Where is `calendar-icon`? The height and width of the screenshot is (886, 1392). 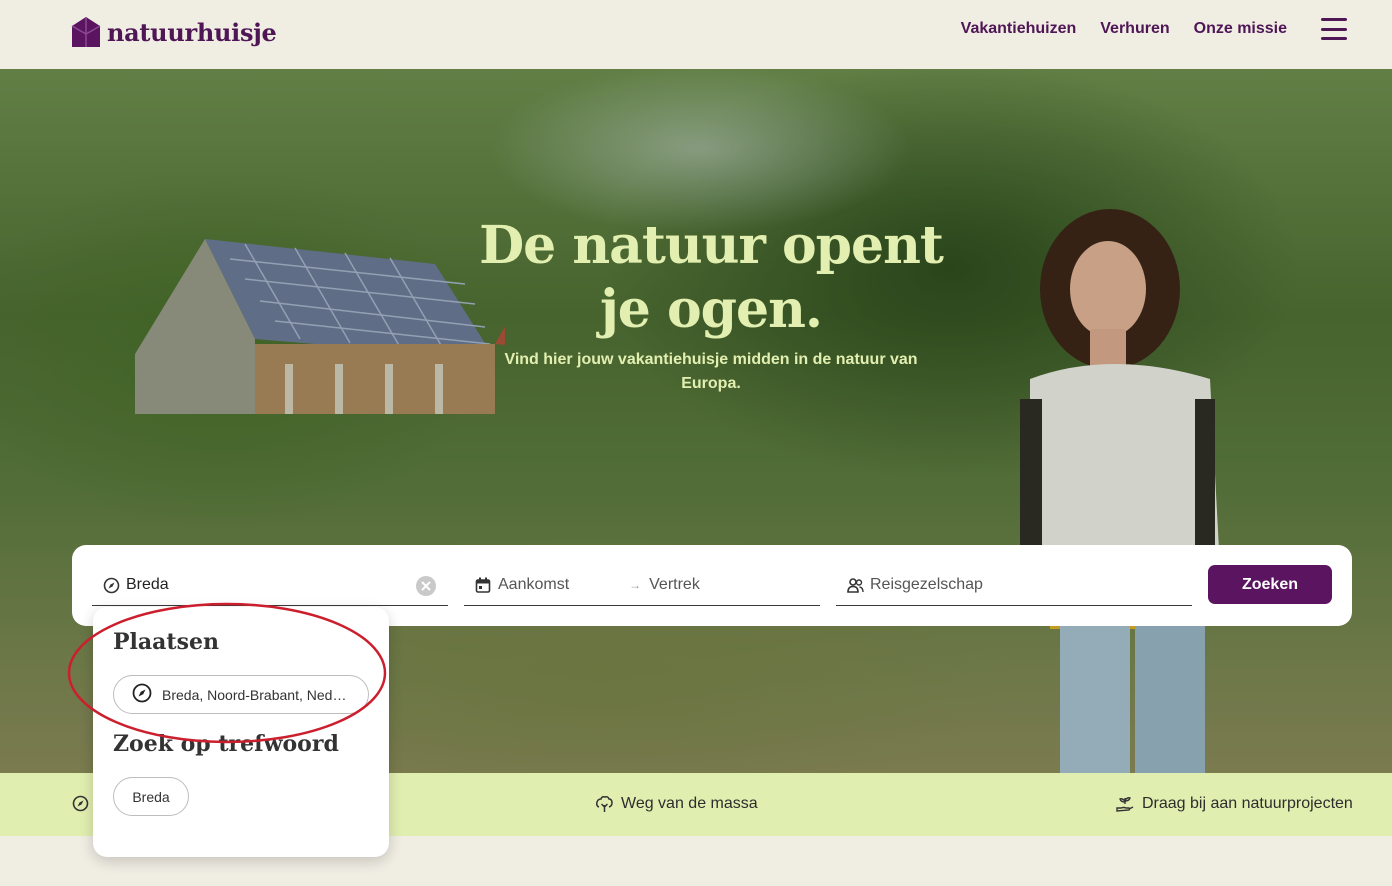
calendar-icon is located at coordinates (483, 585).